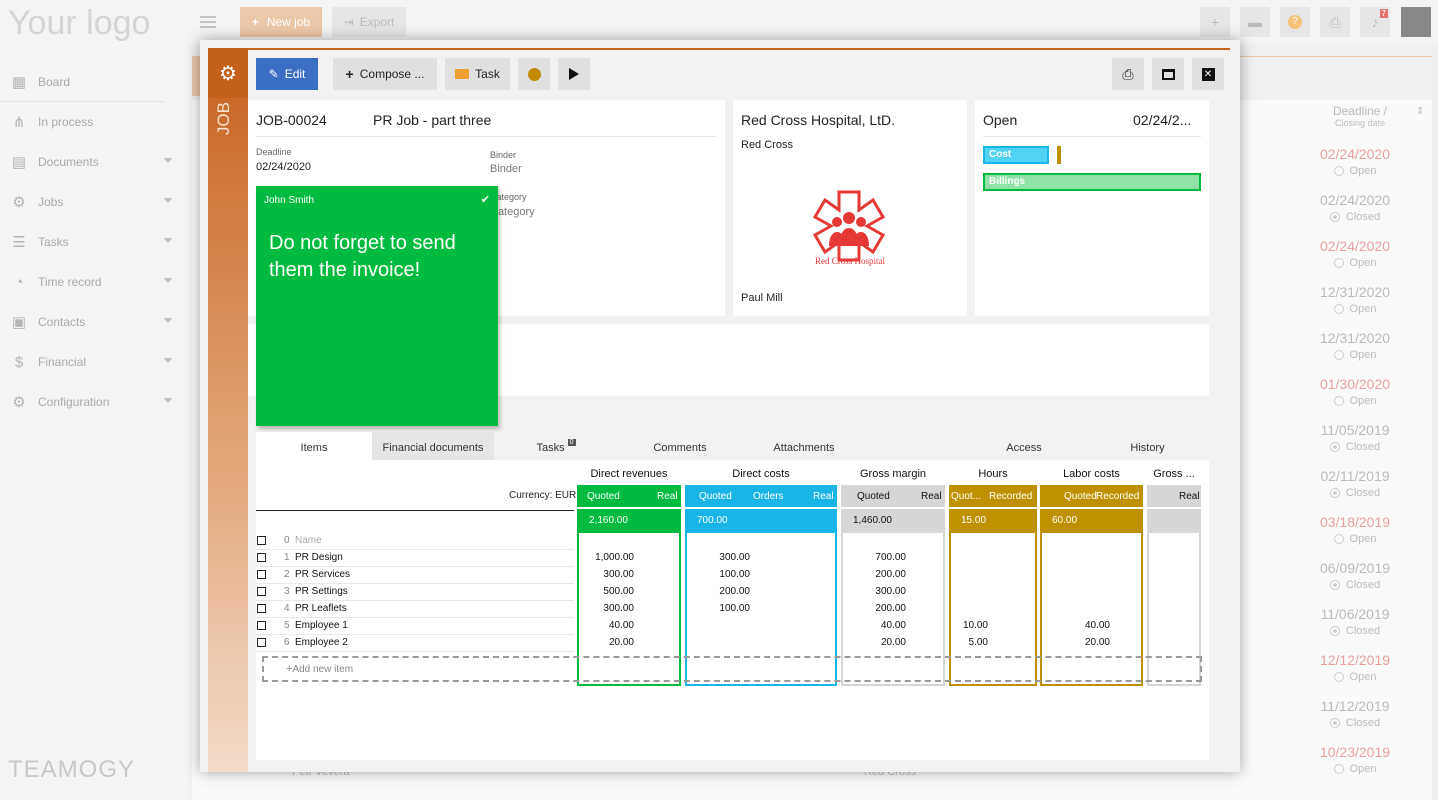 The image size is (1438, 800). Describe the element at coordinates (223, 119) in the screenshot. I see `job-side-label: JOB` at that location.